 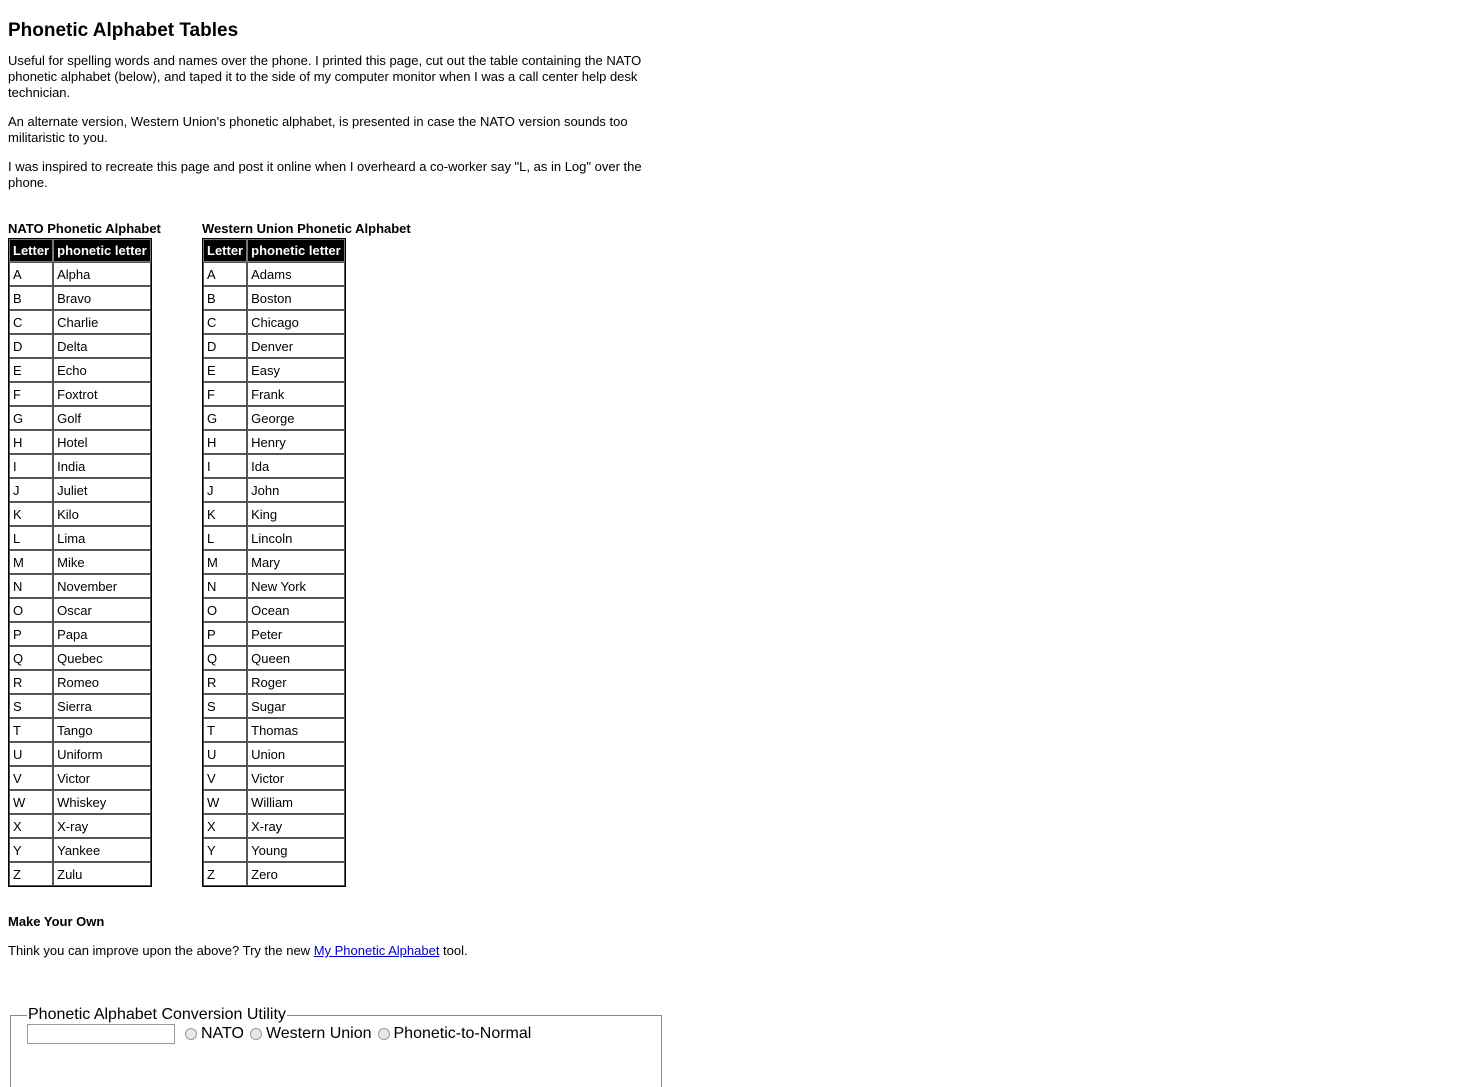 What do you see at coordinates (102, 298) in the screenshot?
I see `phonetic-word-cell: Bravo` at bounding box center [102, 298].